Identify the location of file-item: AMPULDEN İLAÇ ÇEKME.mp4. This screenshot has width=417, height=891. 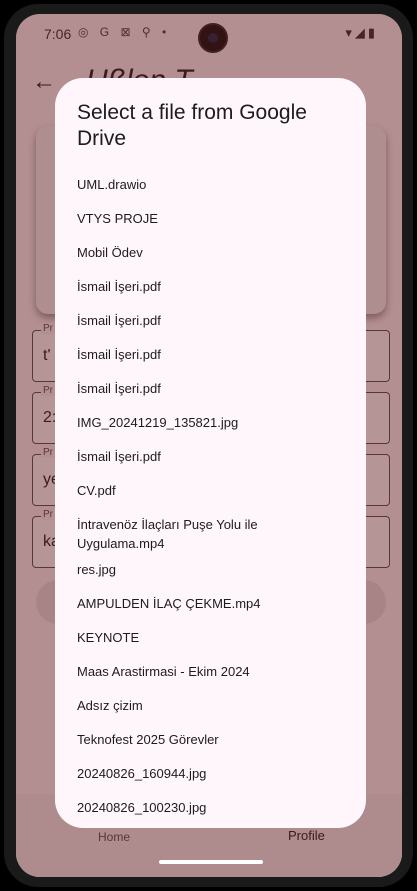
(210, 604).